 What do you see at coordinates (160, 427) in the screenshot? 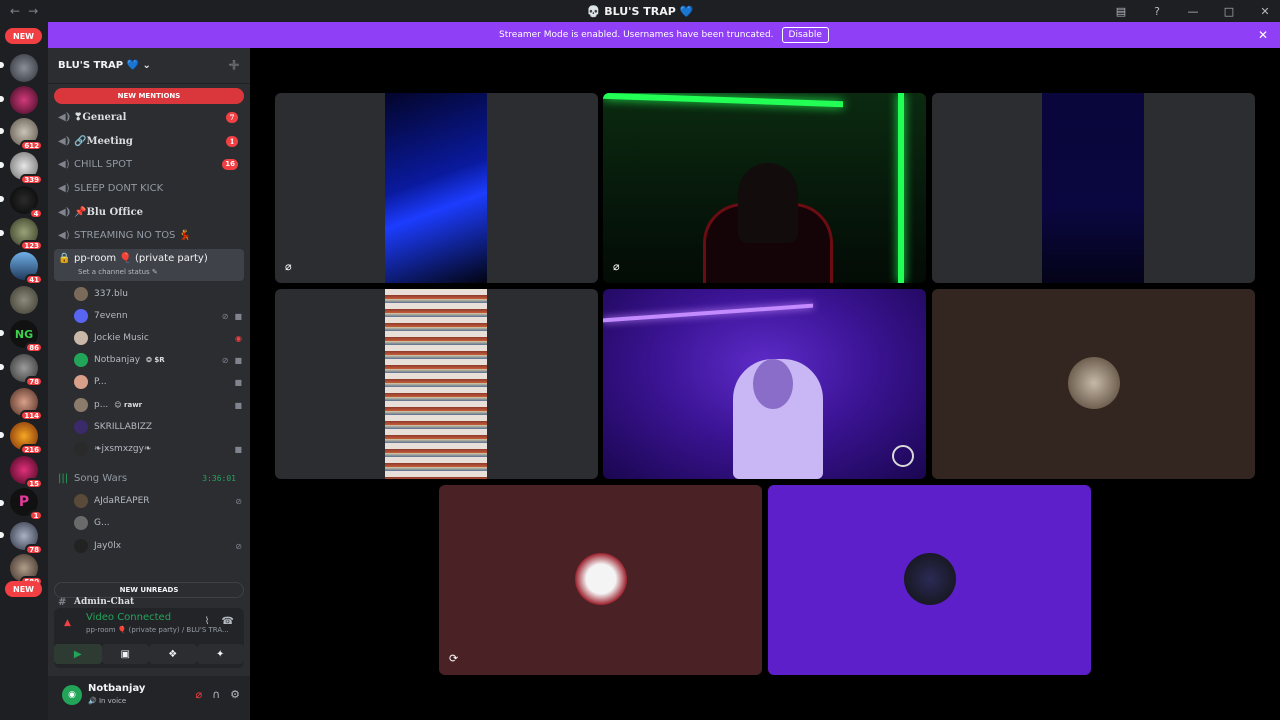
I see `voice-member: SKRILLABIZZ` at bounding box center [160, 427].